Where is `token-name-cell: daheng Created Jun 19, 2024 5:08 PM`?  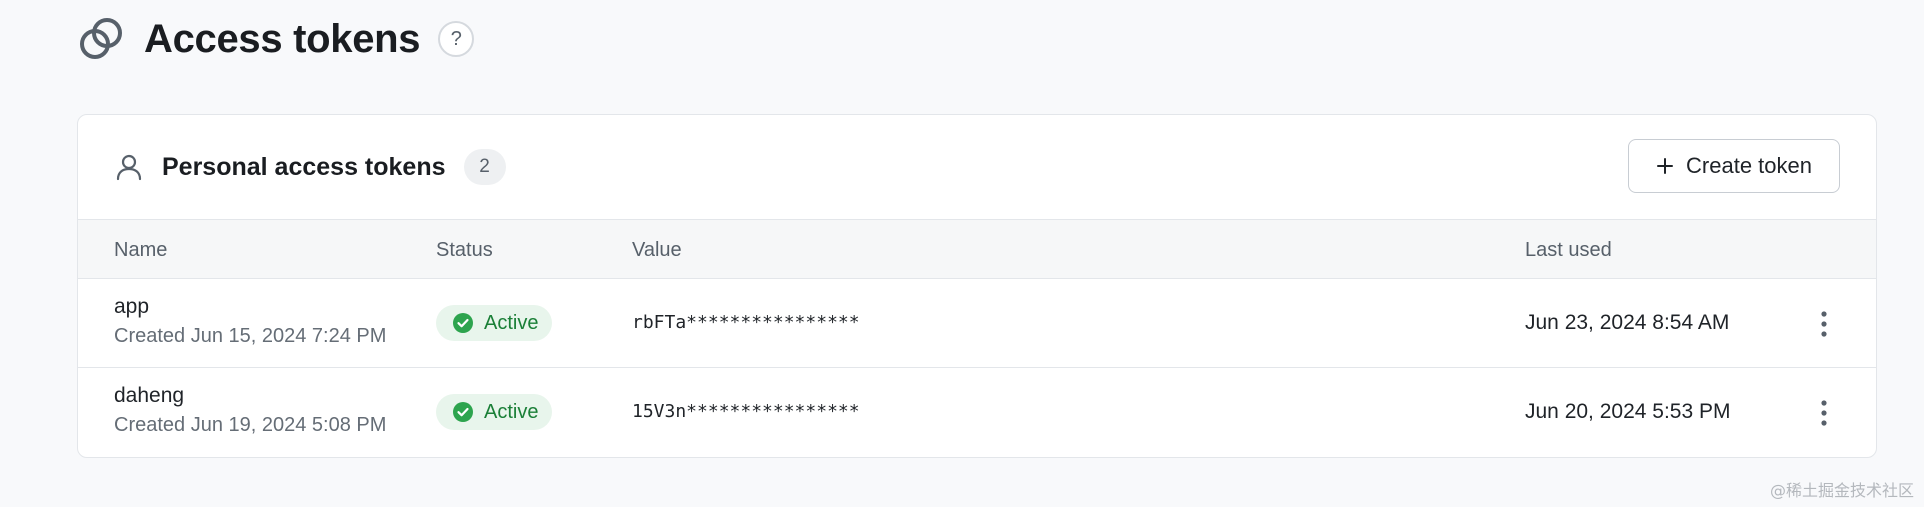
token-name-cell: daheng Created Jun 19, 2024 5:08 PM is located at coordinates (250, 410).